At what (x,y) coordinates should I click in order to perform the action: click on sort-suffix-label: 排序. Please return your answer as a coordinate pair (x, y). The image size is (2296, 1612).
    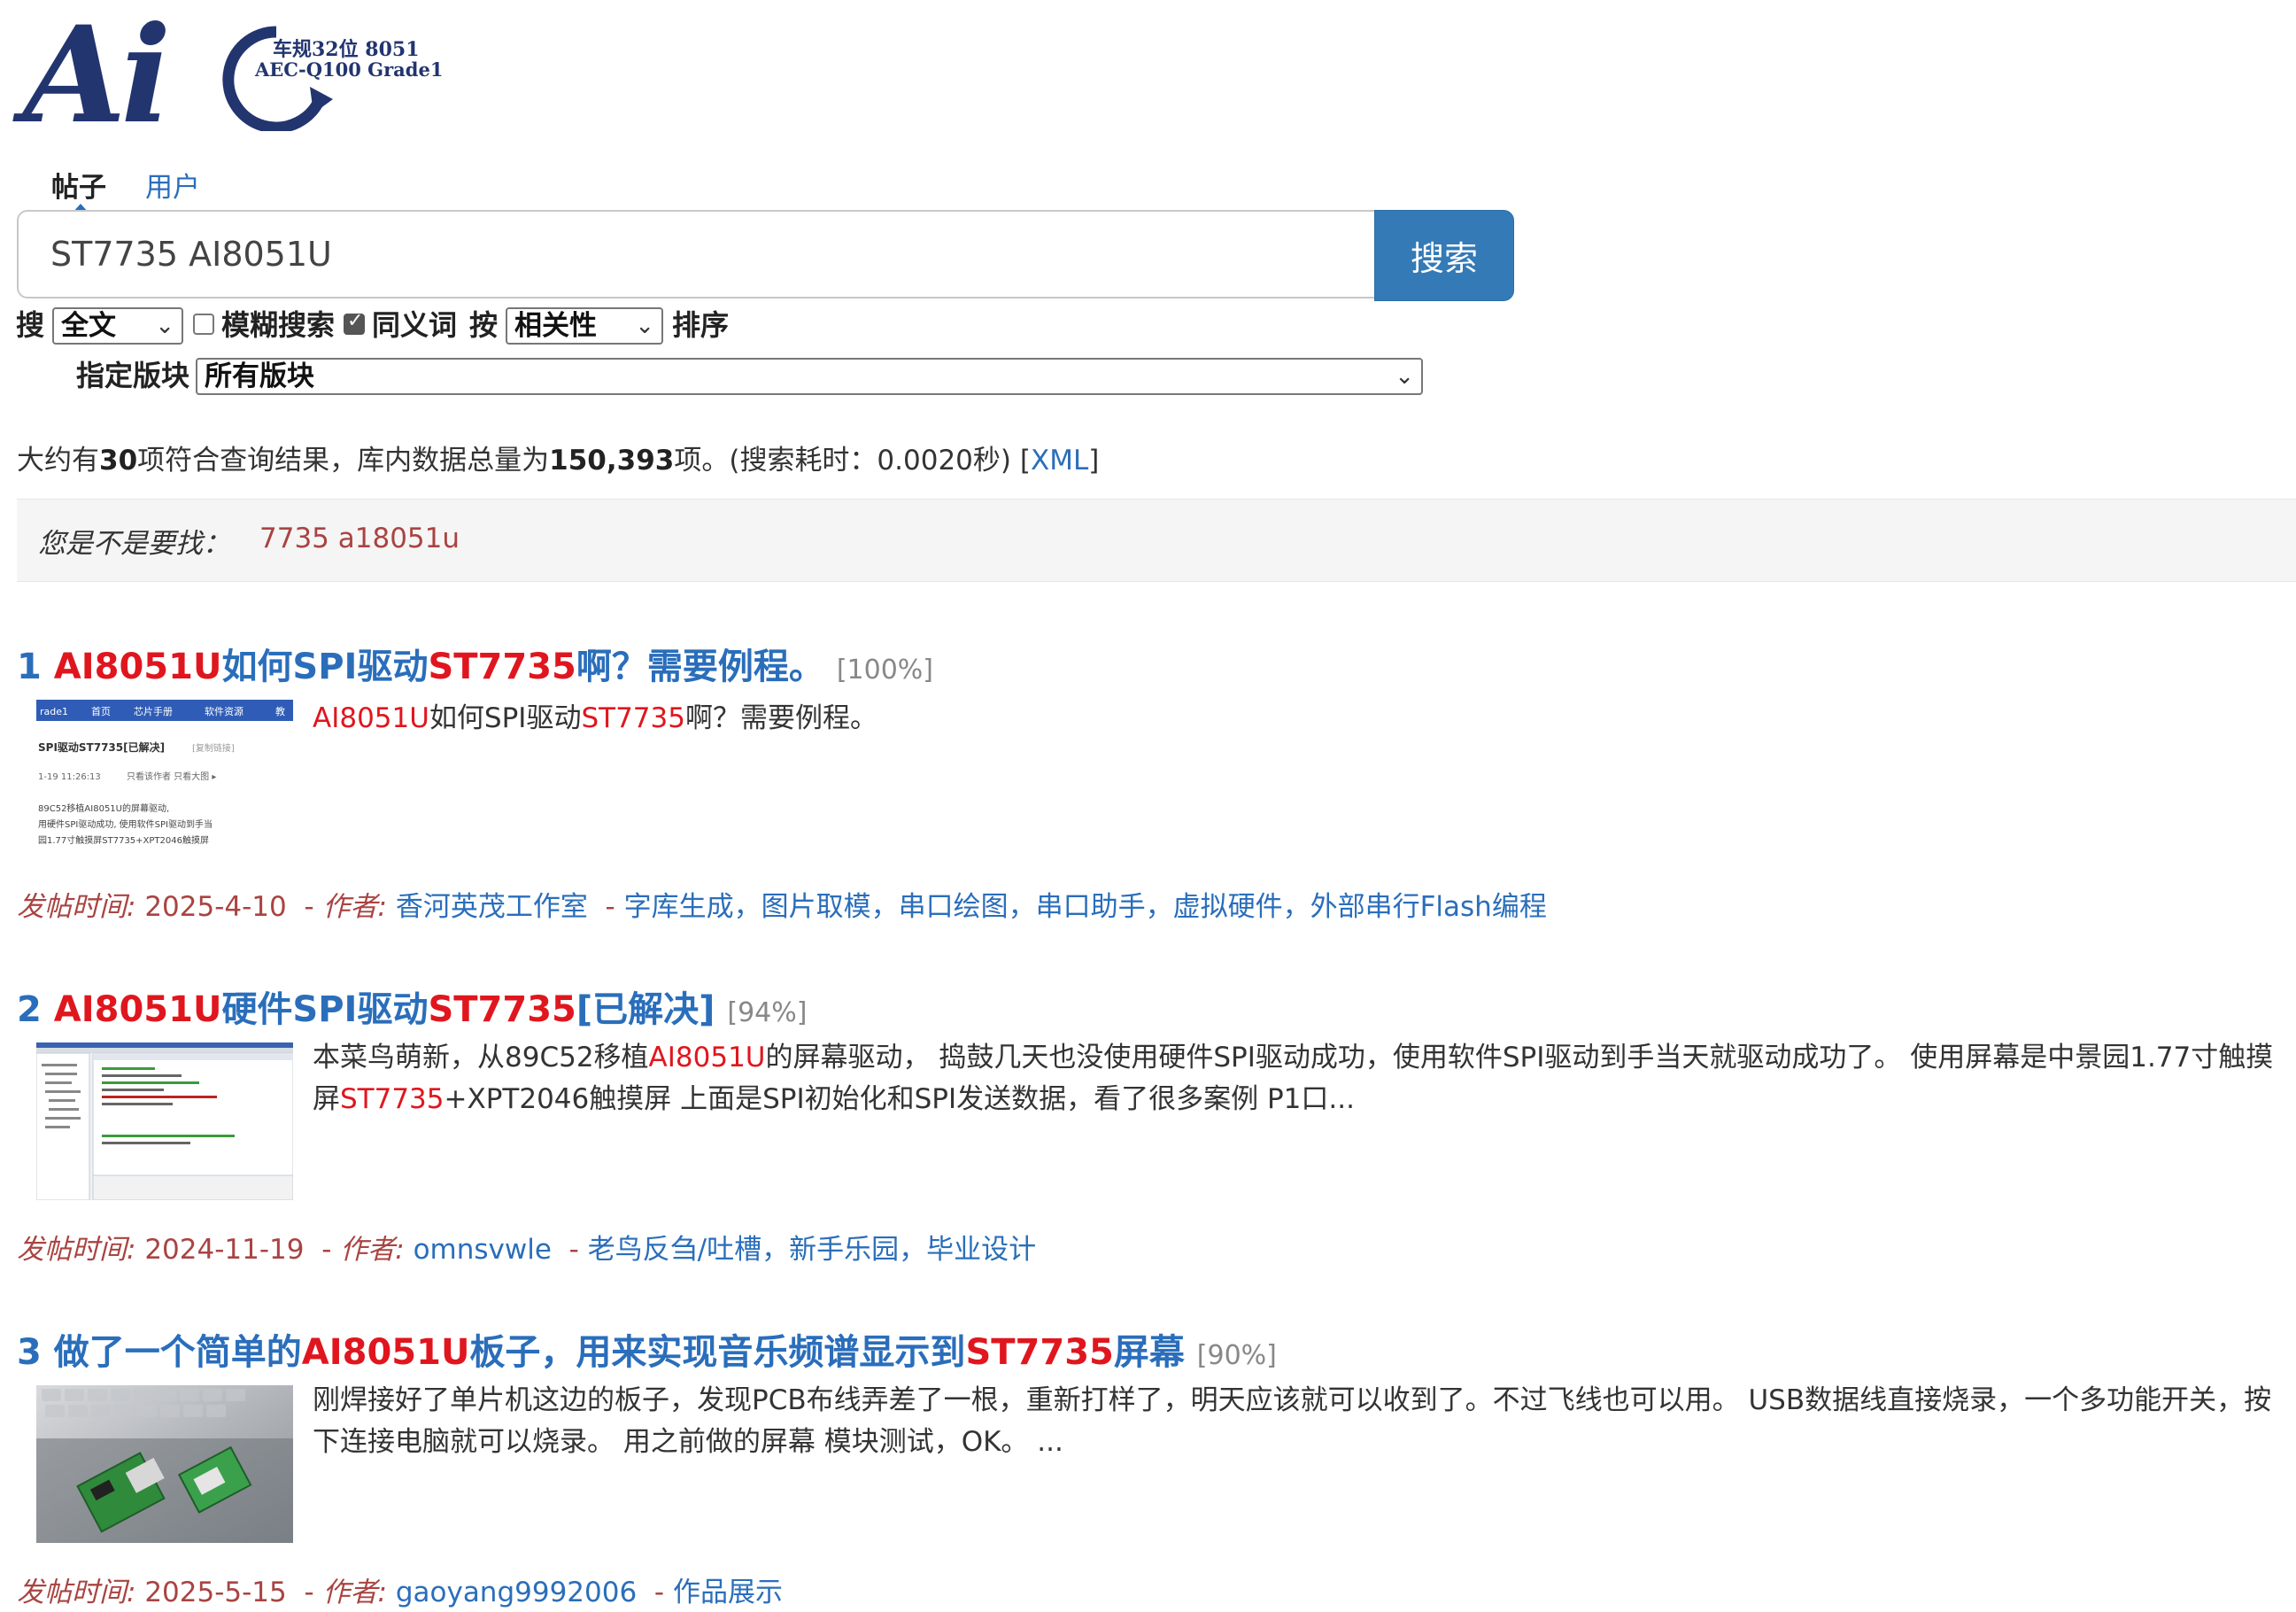
    Looking at the image, I should click on (701, 325).